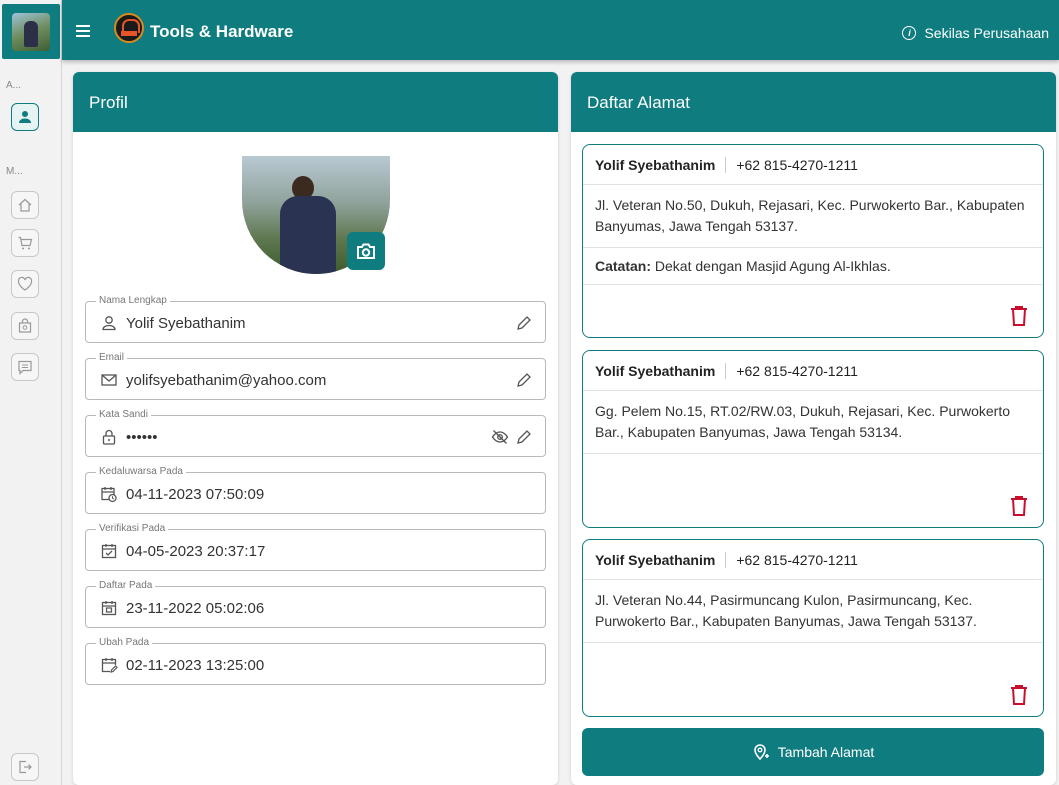  Describe the element at coordinates (826, 752) in the screenshot. I see `add-address-label: Tambah Alamat` at that location.